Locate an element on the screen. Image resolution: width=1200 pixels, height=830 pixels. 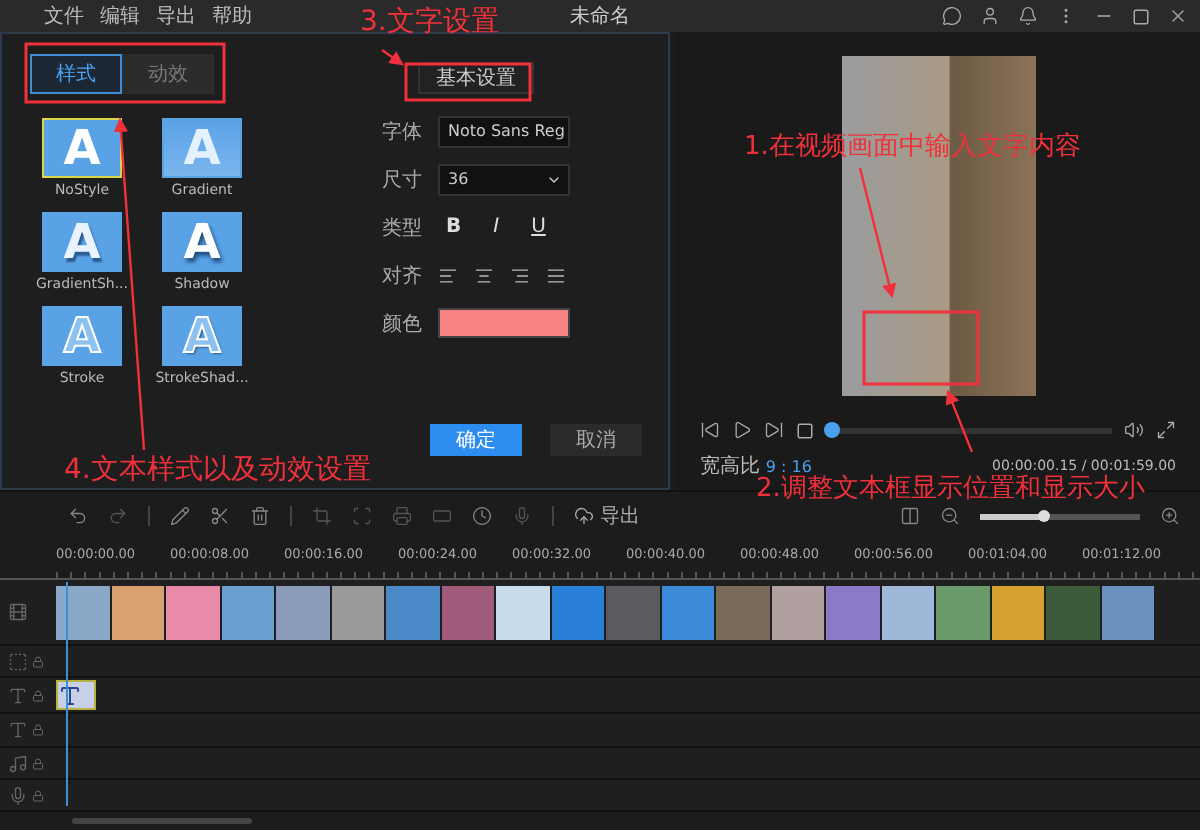
field-label: 颜色 is located at coordinates (402, 324).